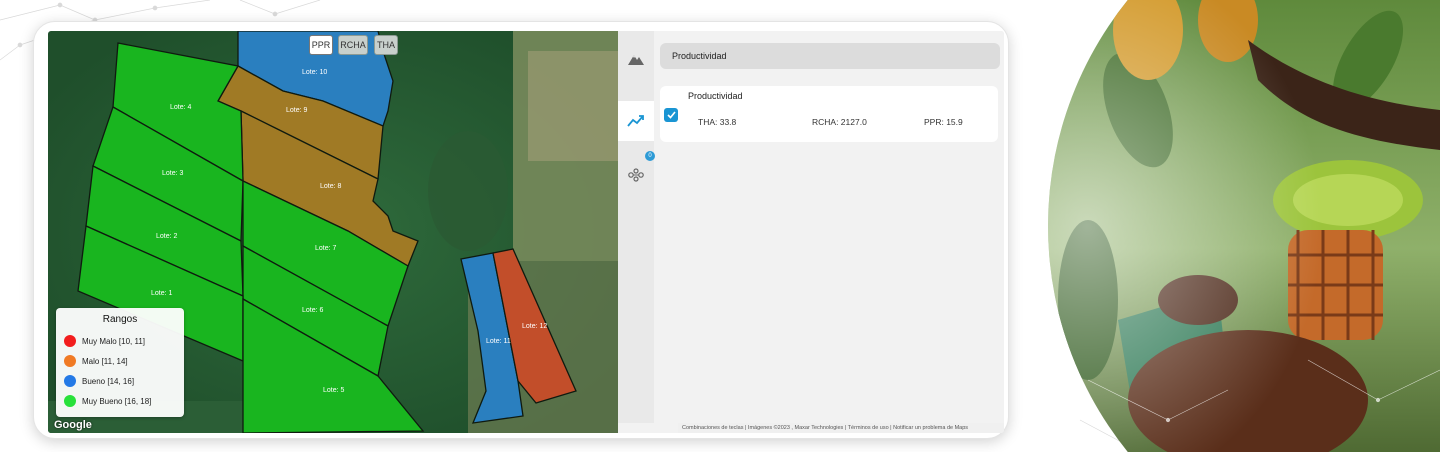 The width and height of the screenshot is (1440, 452). What do you see at coordinates (108, 381) in the screenshot?
I see `legend-label: Bueno [14, 16]` at bounding box center [108, 381].